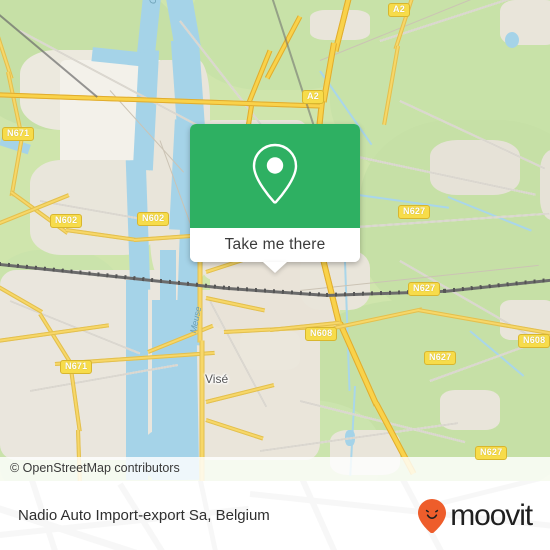  I want to click on map-pin-icon, so click(275, 176).